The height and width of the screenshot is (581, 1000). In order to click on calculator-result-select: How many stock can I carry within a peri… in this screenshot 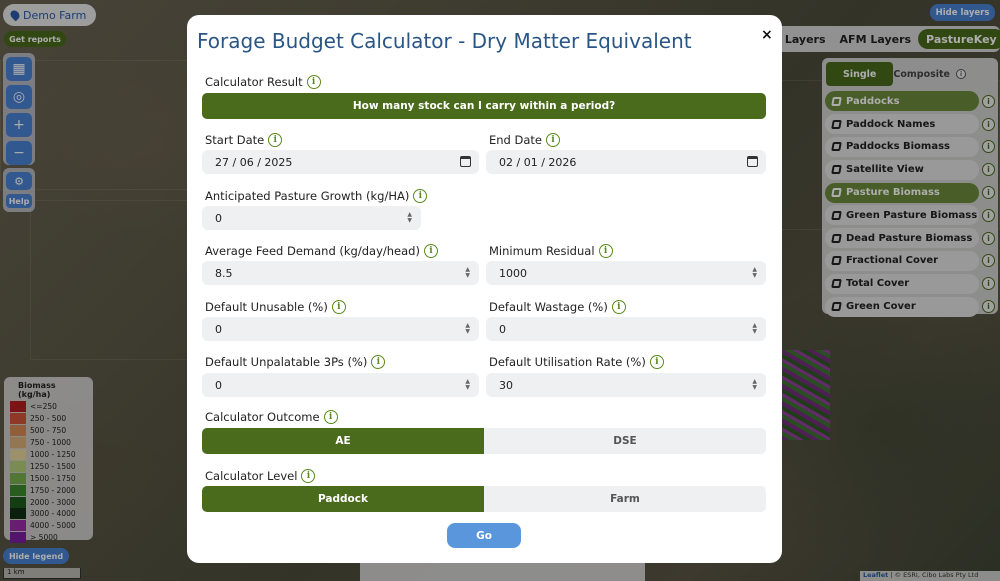, I will do `click(484, 106)`.